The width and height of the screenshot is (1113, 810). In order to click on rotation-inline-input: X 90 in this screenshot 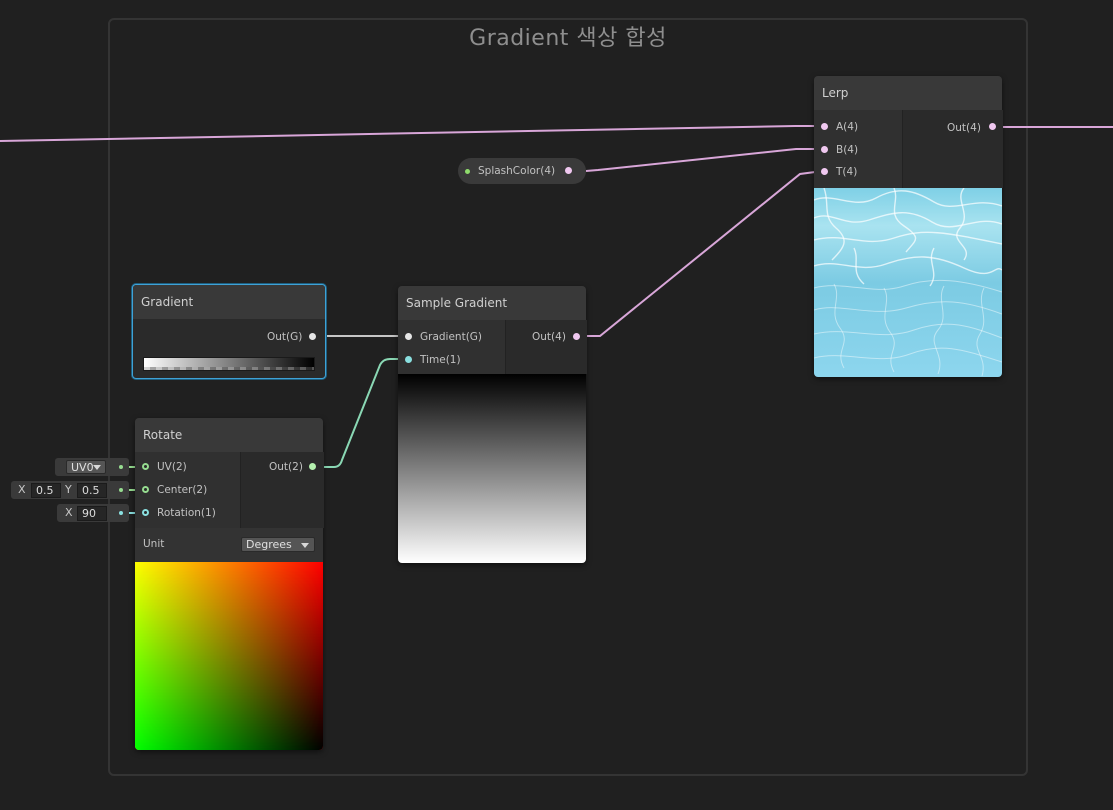, I will do `click(93, 513)`.